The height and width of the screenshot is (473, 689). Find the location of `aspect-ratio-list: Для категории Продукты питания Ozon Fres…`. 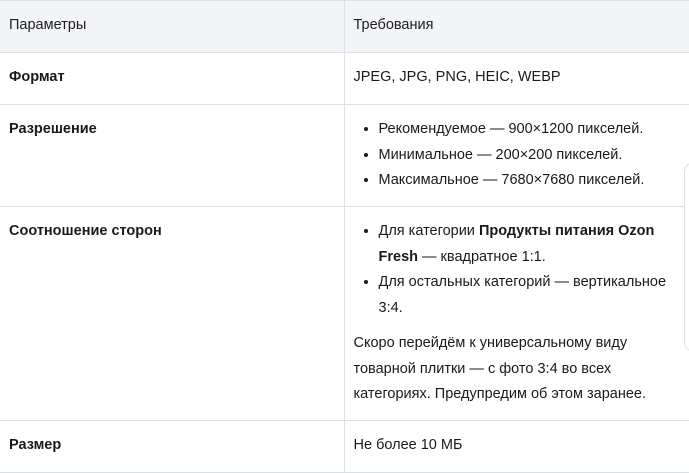

aspect-ratio-list: Для категории Продукты питания Ozon Fres… is located at coordinates (517, 270).